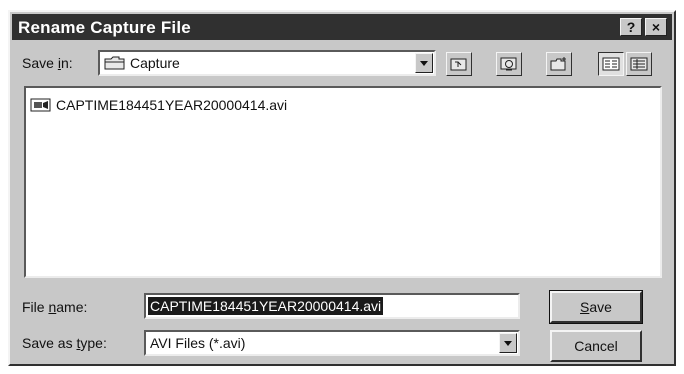  I want to click on save-as-type-dropdown-arrow, so click(508, 343).